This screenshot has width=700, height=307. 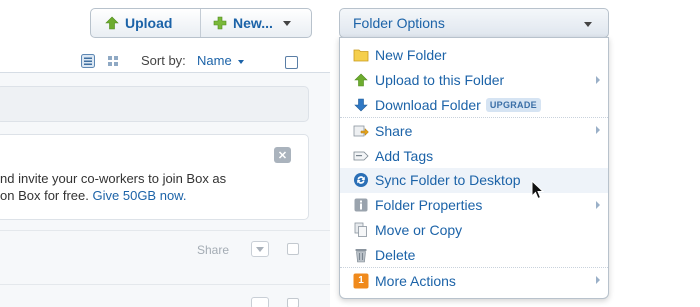 What do you see at coordinates (88, 61) in the screenshot?
I see `list-view-icon` at bounding box center [88, 61].